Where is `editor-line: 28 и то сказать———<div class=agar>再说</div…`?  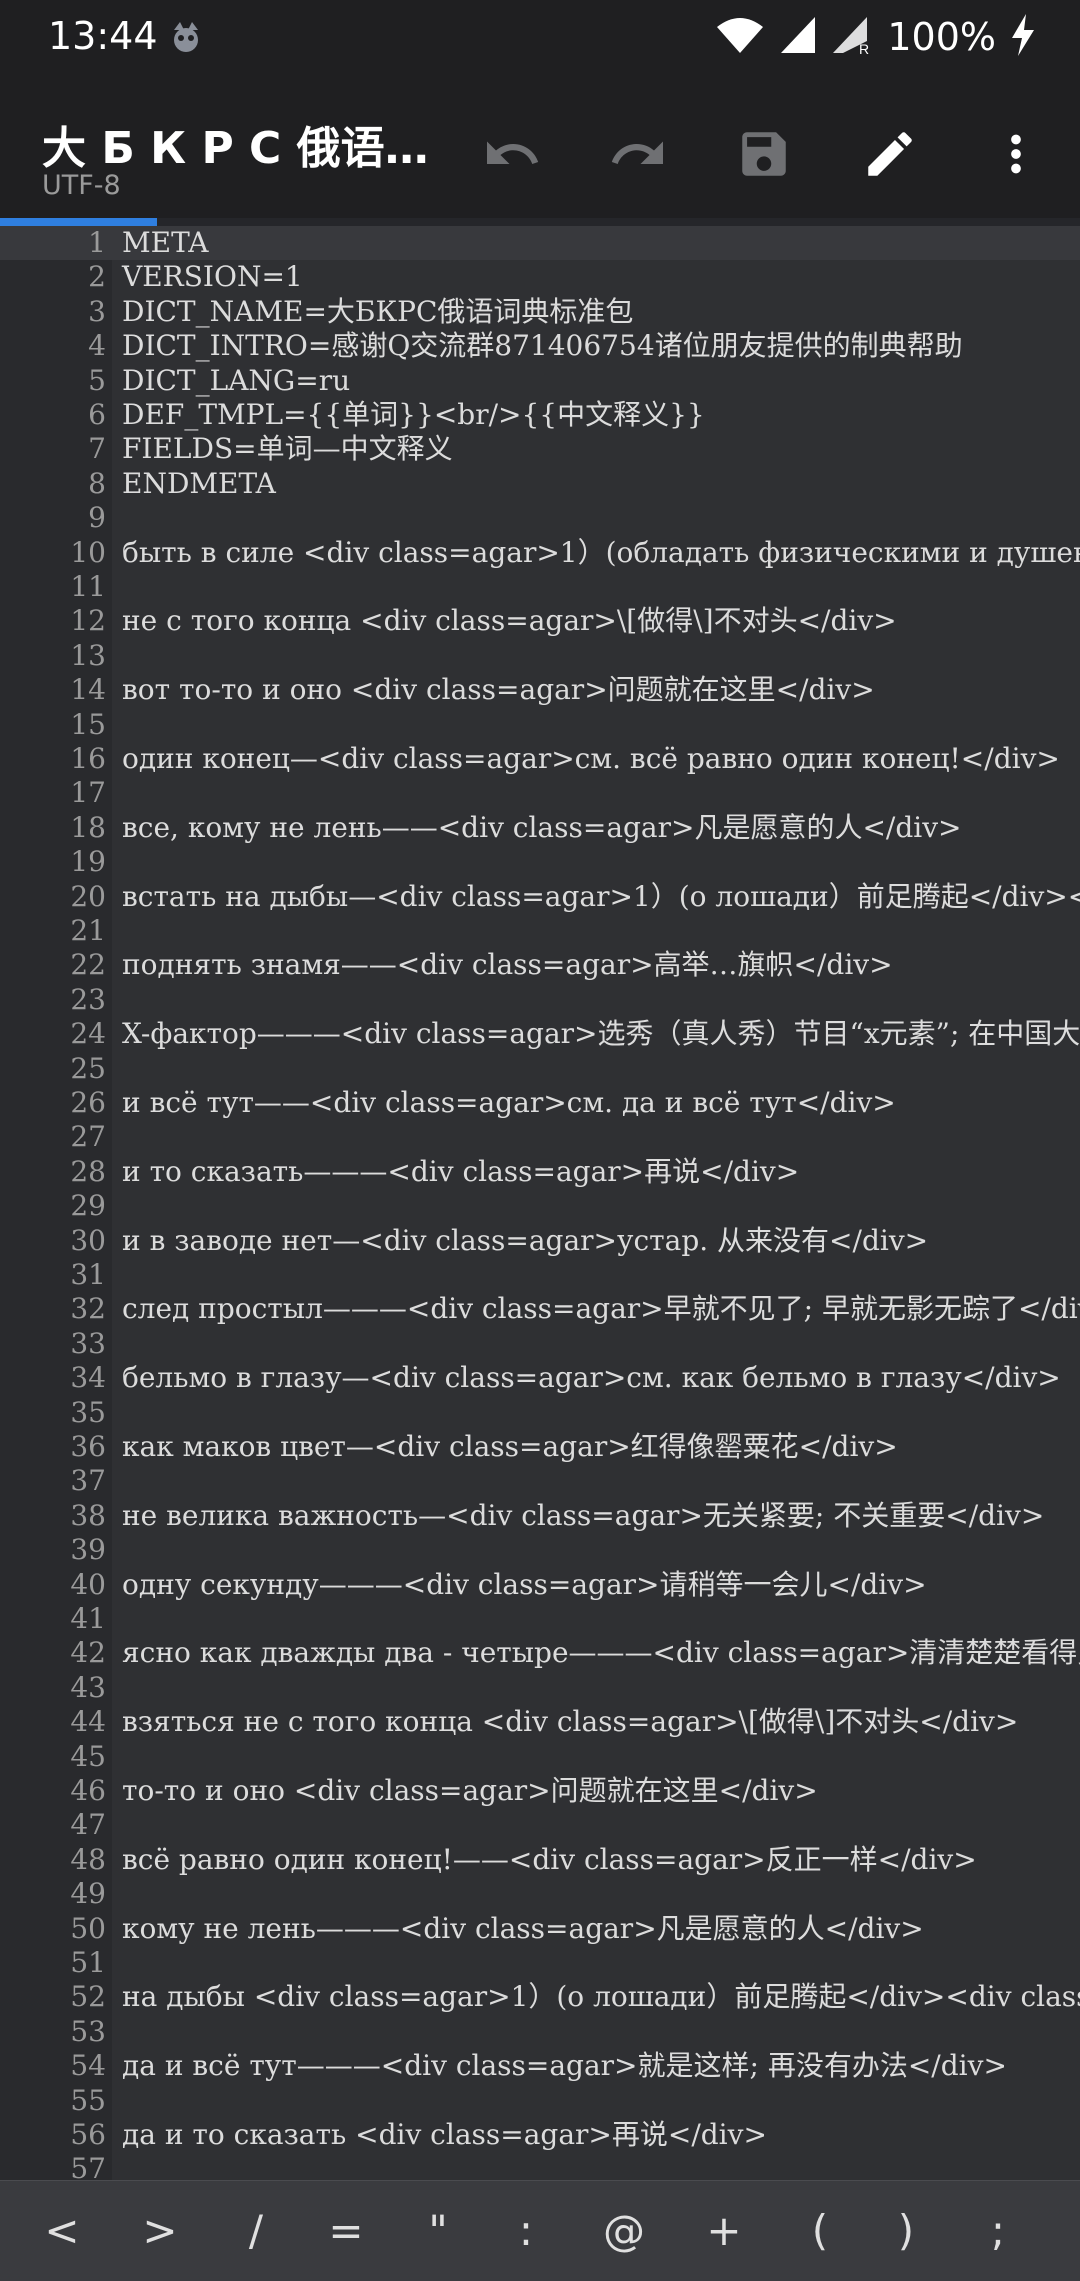 editor-line: 28 и то сказать———<div class=agar>再说</div… is located at coordinates (540, 1172).